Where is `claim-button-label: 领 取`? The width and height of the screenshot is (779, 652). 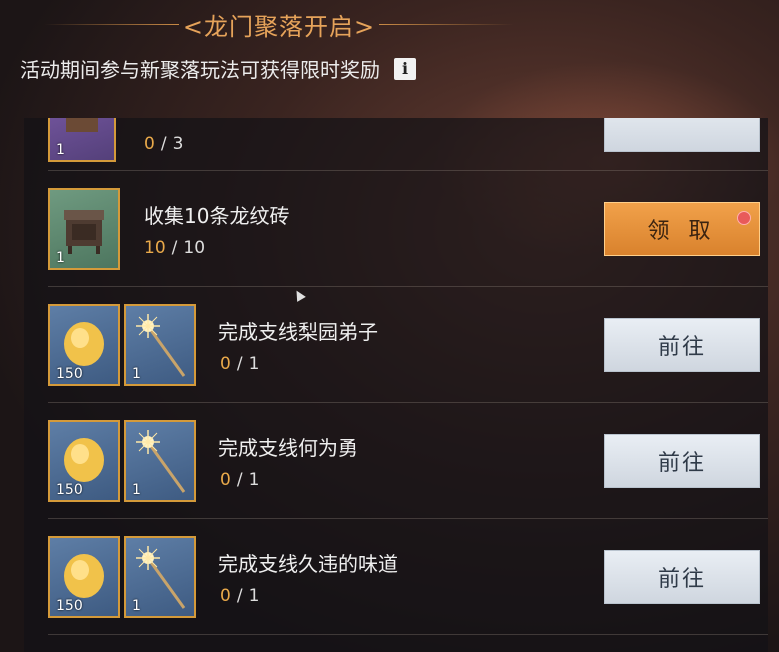
claim-button-label: 领 取 is located at coordinates (682, 231).